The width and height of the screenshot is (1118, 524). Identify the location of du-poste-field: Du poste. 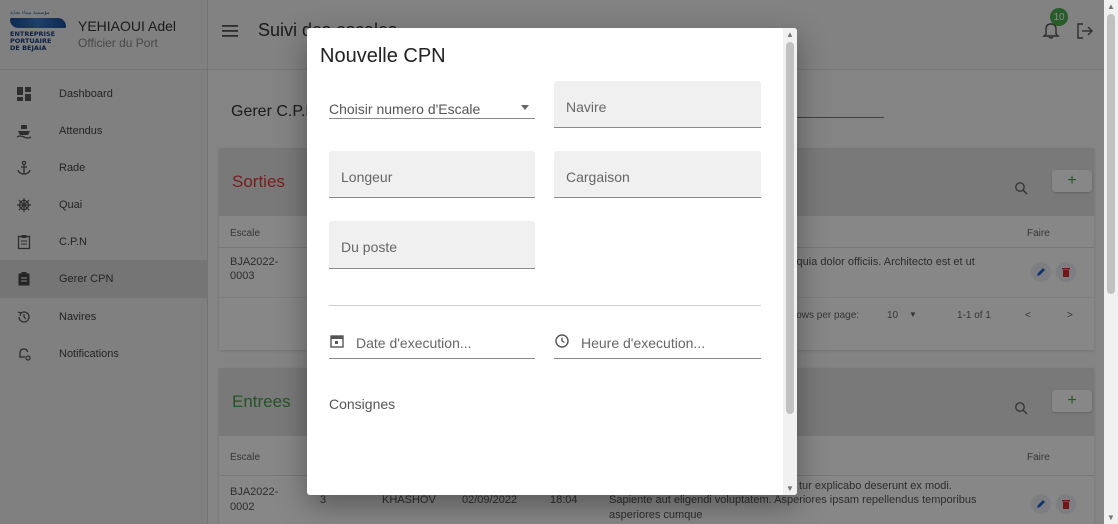
(432, 245).